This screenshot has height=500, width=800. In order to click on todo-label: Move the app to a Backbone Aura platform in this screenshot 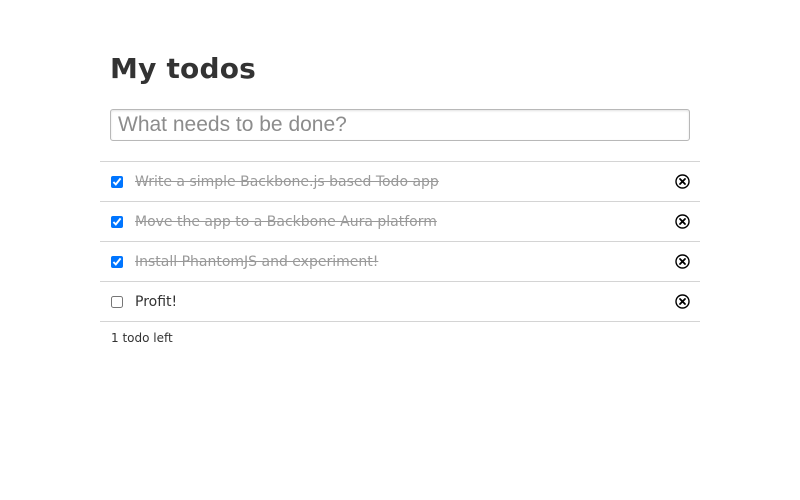, I will do `click(286, 222)`.